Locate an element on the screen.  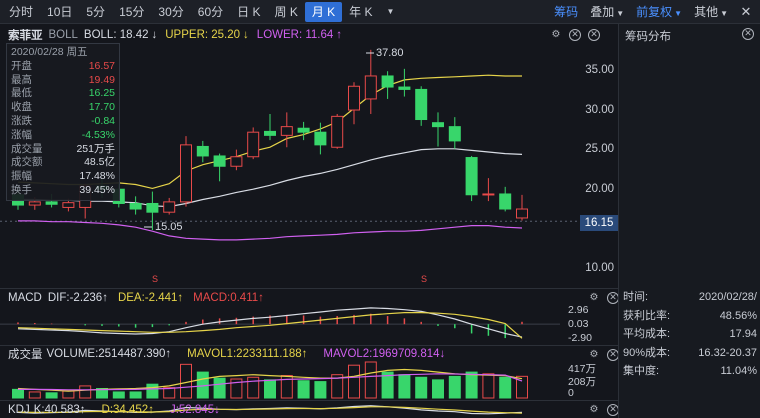
macd-panel-controls: ⚙ ✕ is located at coordinates (603, 298).